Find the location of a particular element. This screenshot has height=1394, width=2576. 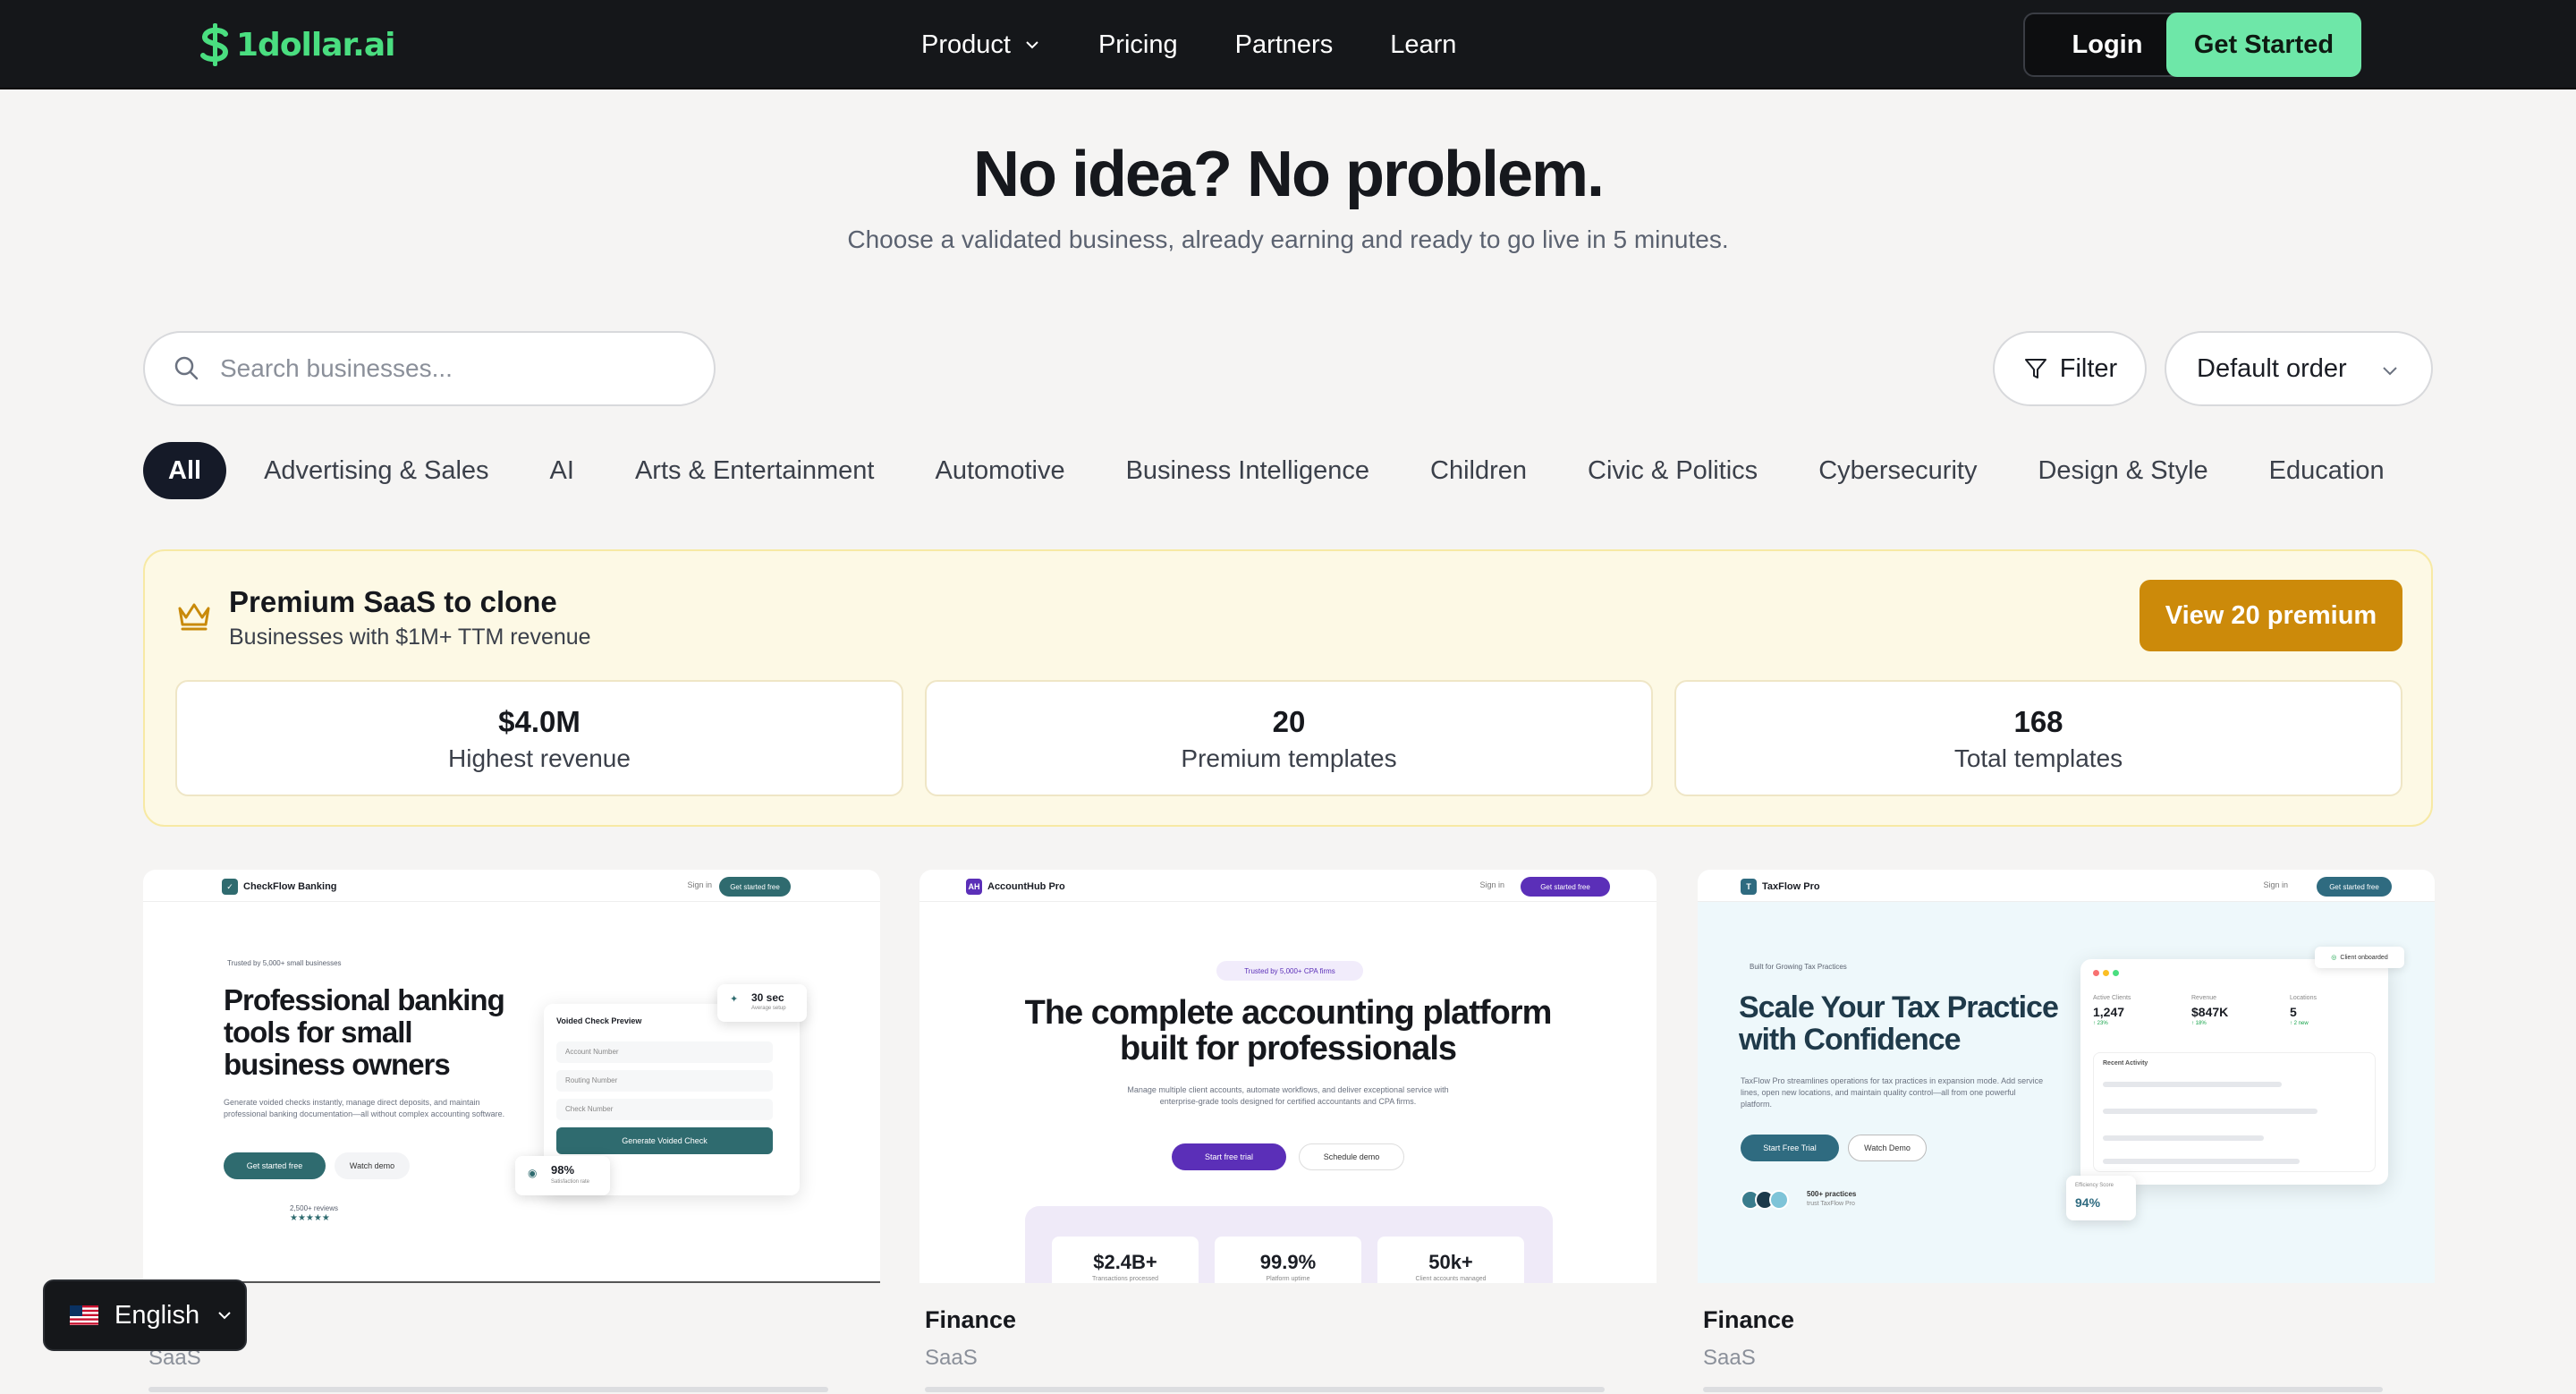

preview-btn-secondary: Watch Demo is located at coordinates (1887, 1148).